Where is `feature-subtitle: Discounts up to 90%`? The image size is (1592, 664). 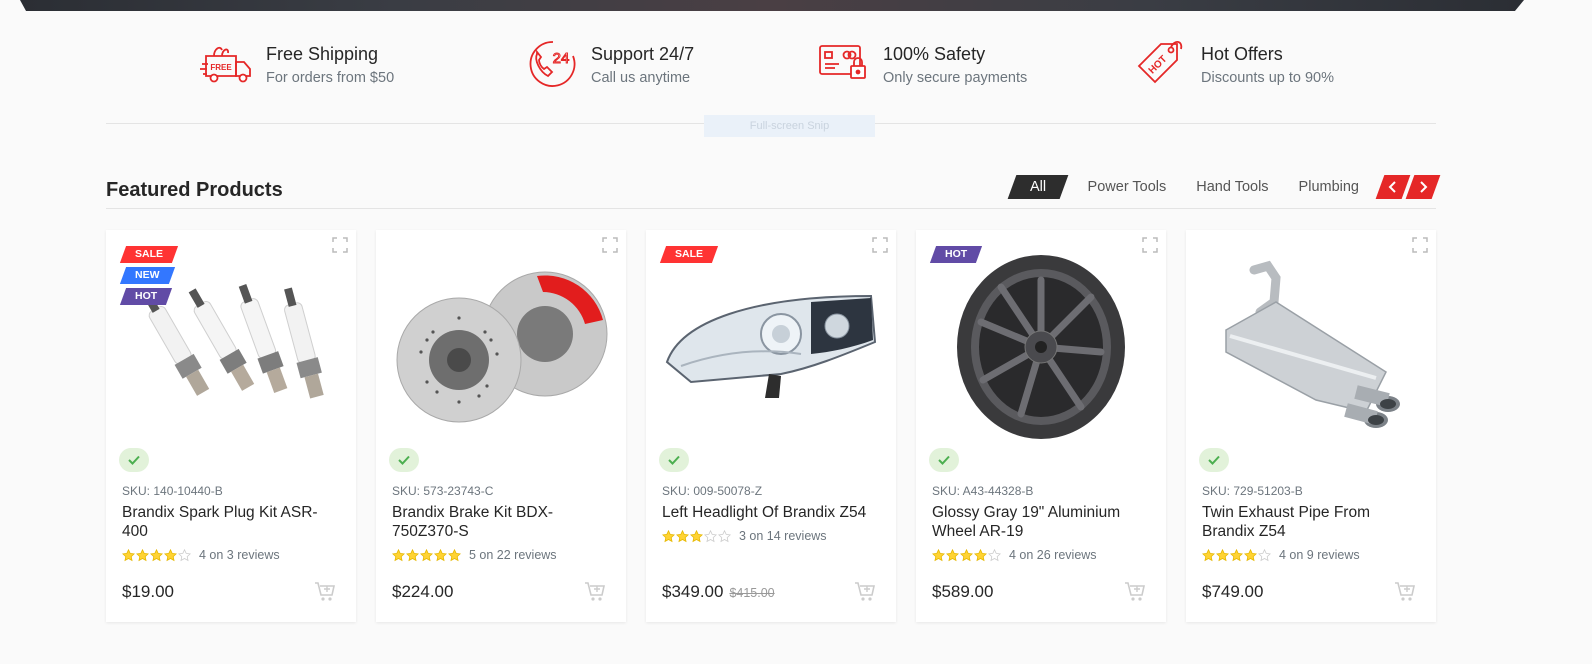 feature-subtitle: Discounts up to 90% is located at coordinates (1267, 78).